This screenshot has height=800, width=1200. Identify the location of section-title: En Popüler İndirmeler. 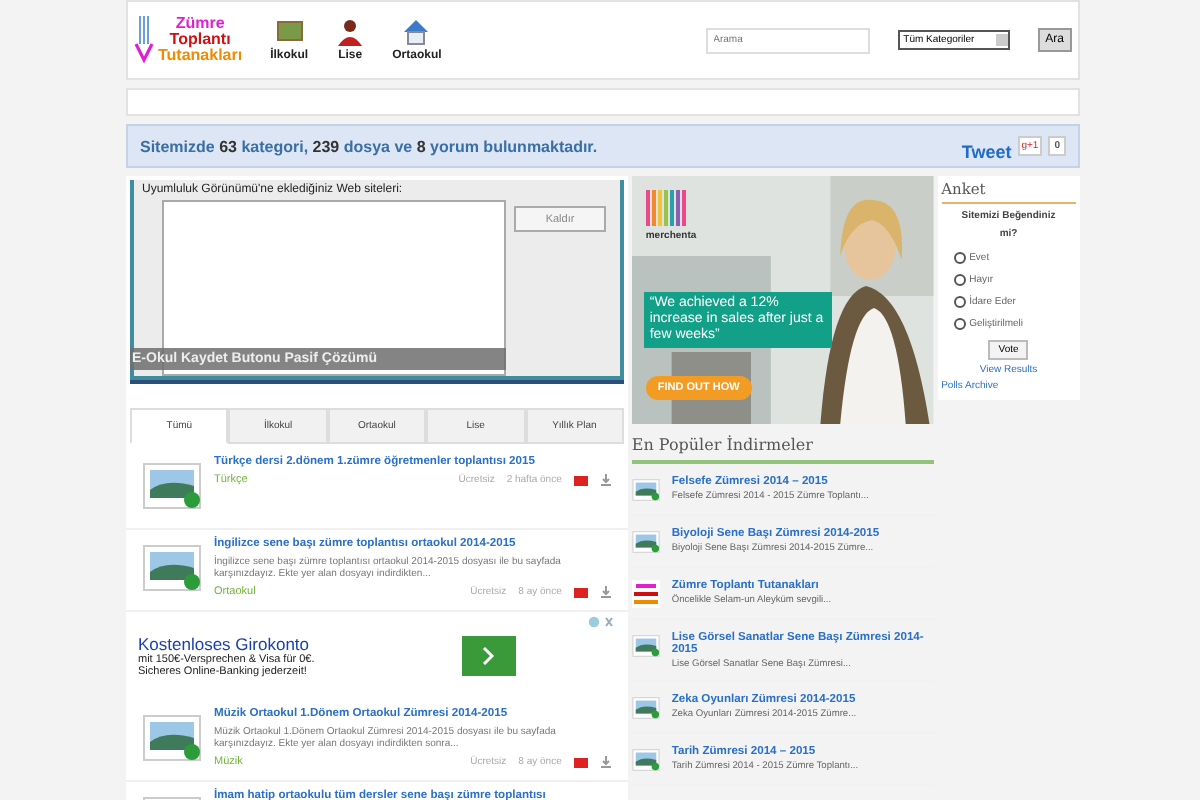
(782, 450).